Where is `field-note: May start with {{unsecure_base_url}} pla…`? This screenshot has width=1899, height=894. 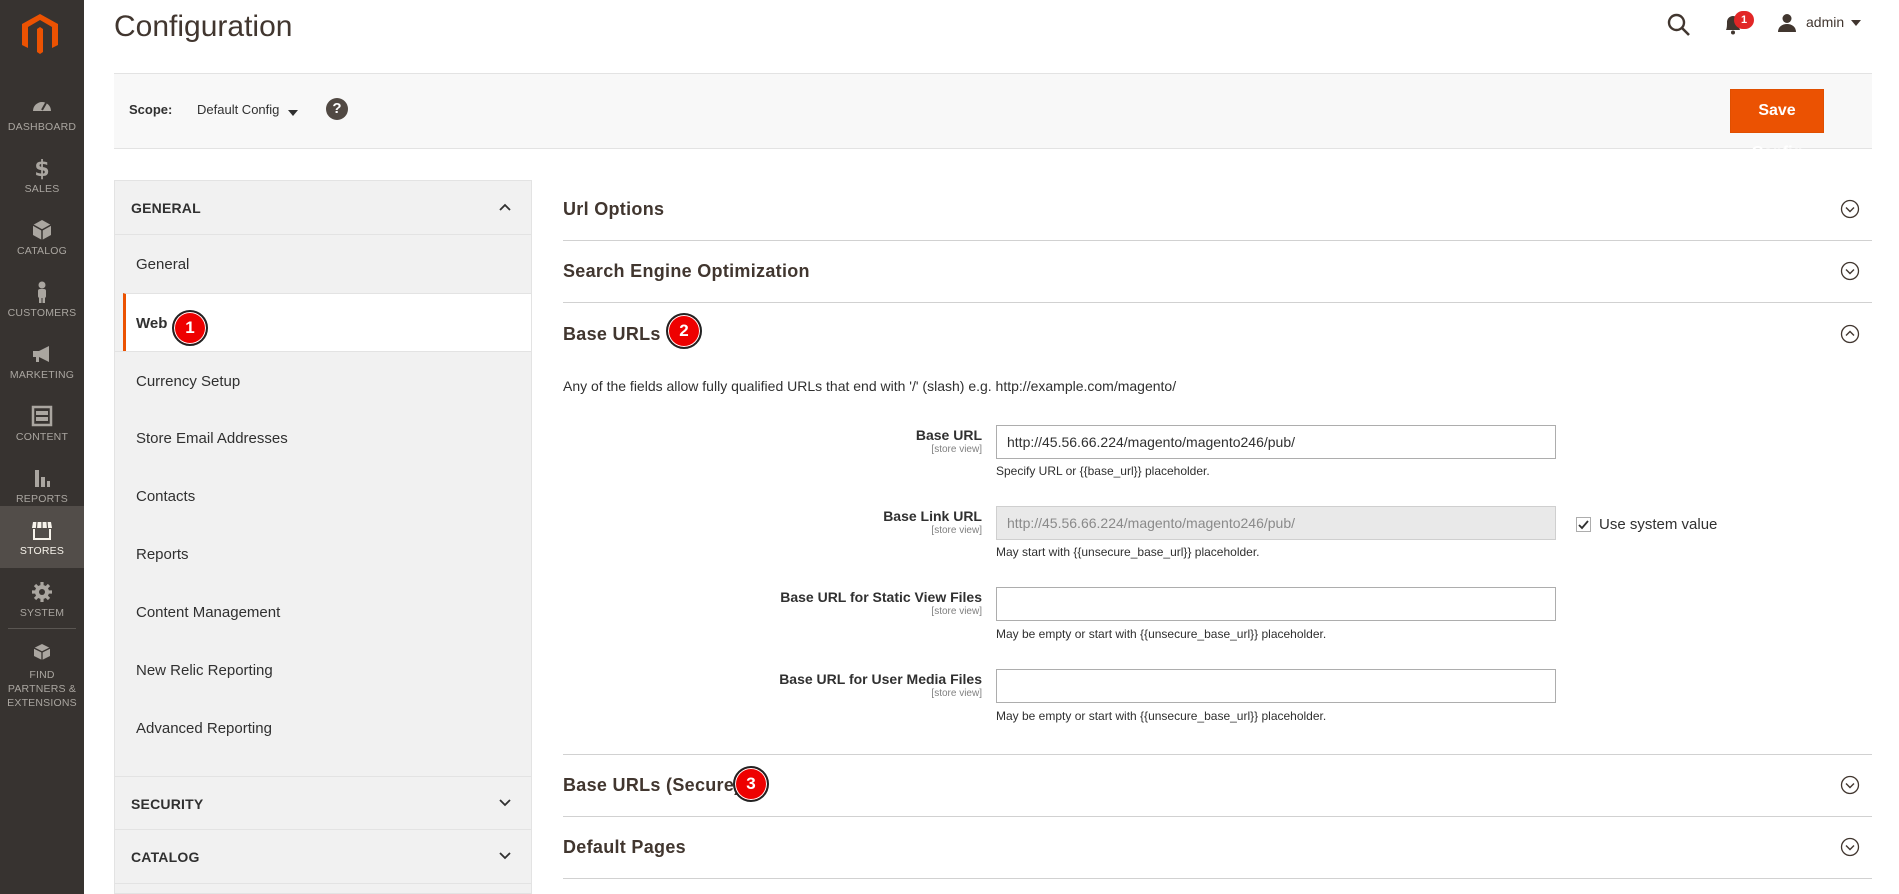
field-note: May start with {{unsecure_base_url}} pla… is located at coordinates (1128, 552).